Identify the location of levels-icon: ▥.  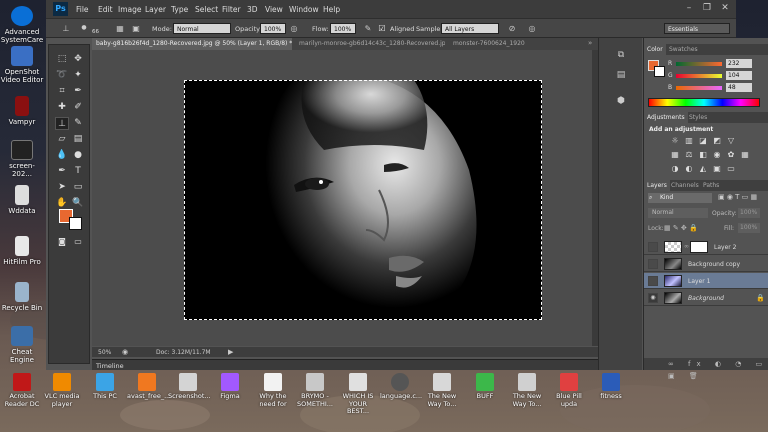
(689, 140).